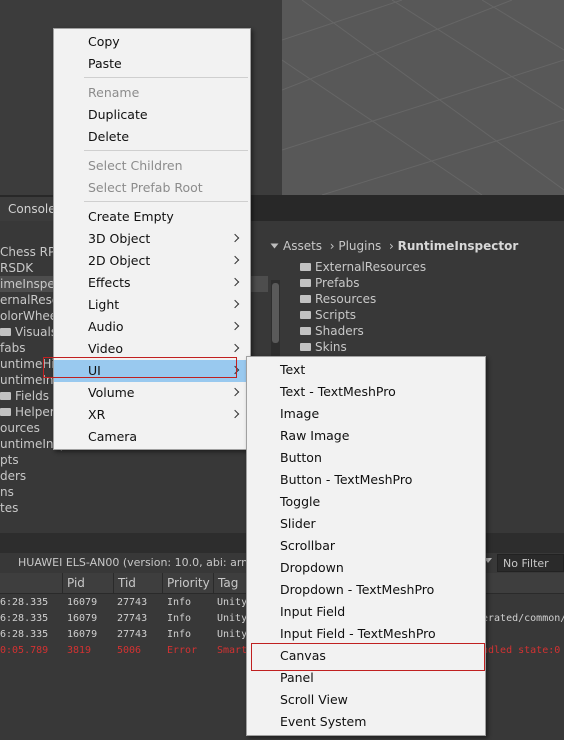 Image resolution: width=564 pixels, height=740 pixels. Describe the element at coordinates (7, 492) in the screenshot. I see `hierarchy-item: ns` at that location.